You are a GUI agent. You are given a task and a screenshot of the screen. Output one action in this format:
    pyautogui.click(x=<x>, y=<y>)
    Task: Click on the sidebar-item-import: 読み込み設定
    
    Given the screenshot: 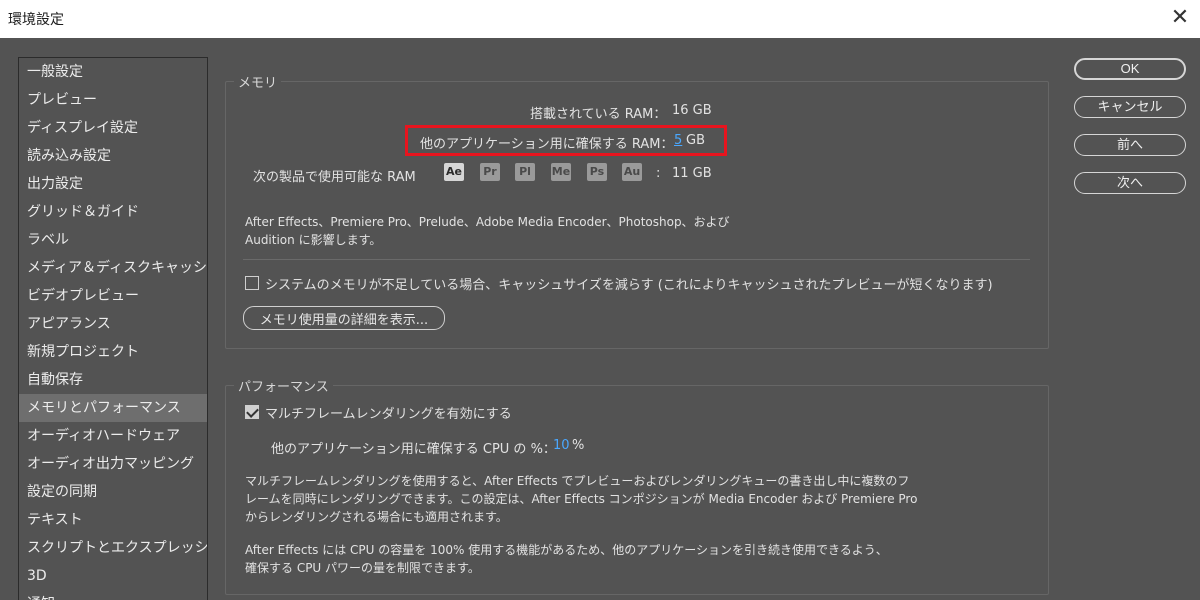 What is the action you would take?
    pyautogui.click(x=113, y=156)
    